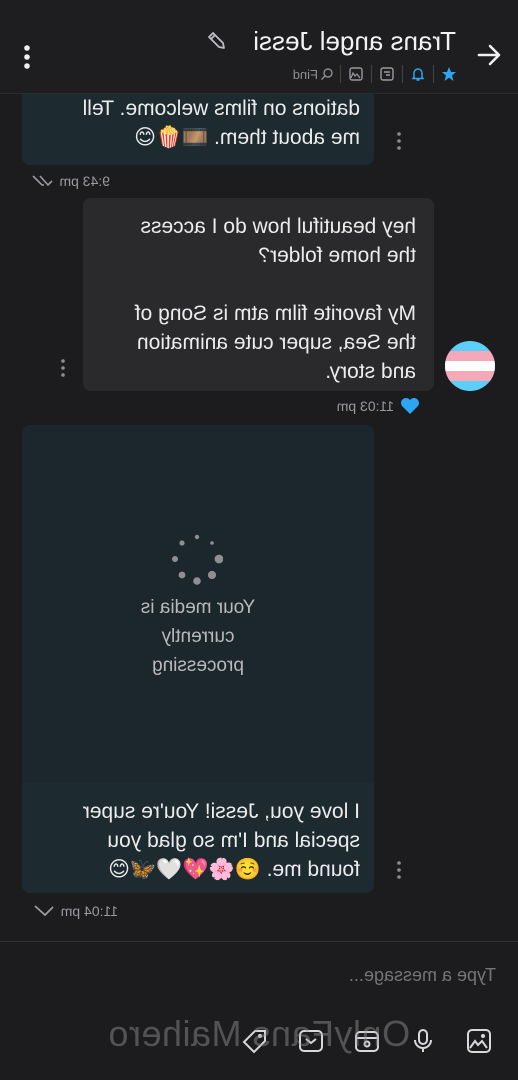 The width and height of the screenshot is (518, 1080). I want to click on more-options-button, so click(27, 57).